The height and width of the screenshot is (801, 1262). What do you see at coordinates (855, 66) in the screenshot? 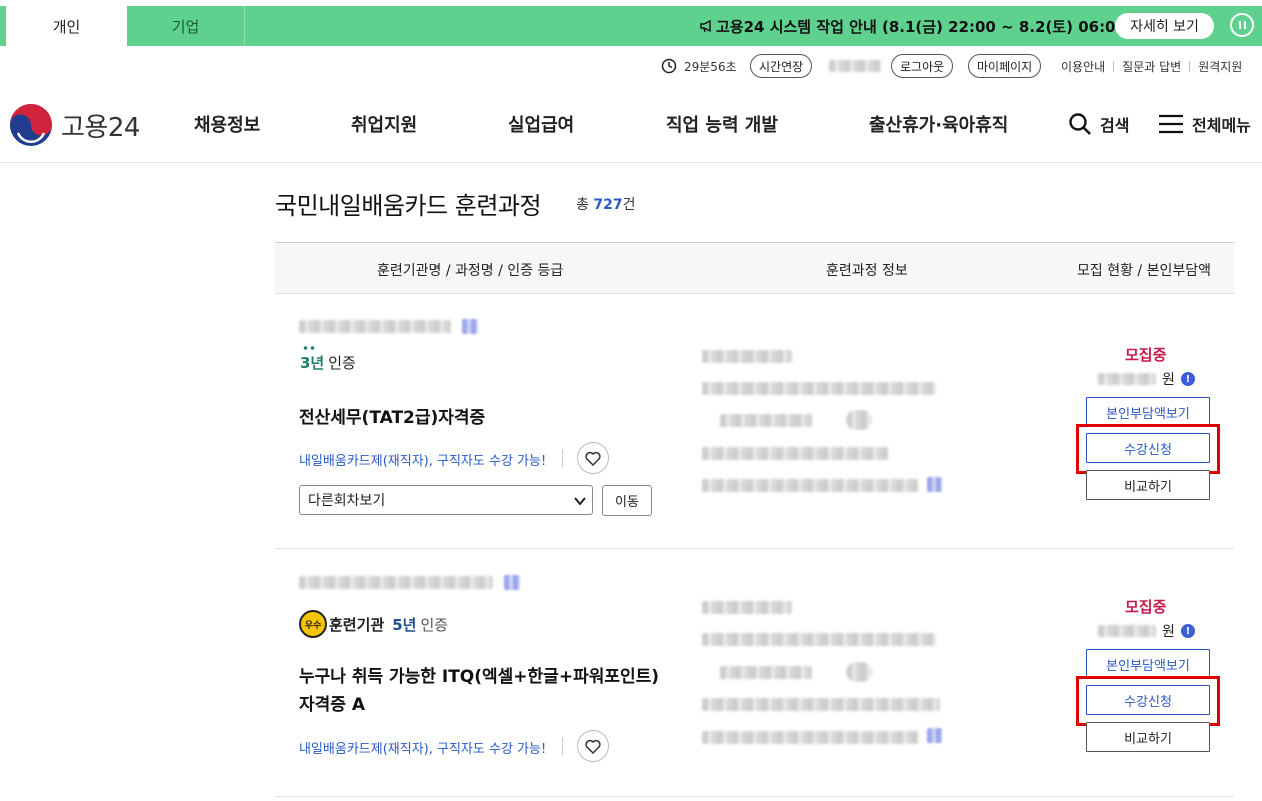
I see `user-name-redacted` at bounding box center [855, 66].